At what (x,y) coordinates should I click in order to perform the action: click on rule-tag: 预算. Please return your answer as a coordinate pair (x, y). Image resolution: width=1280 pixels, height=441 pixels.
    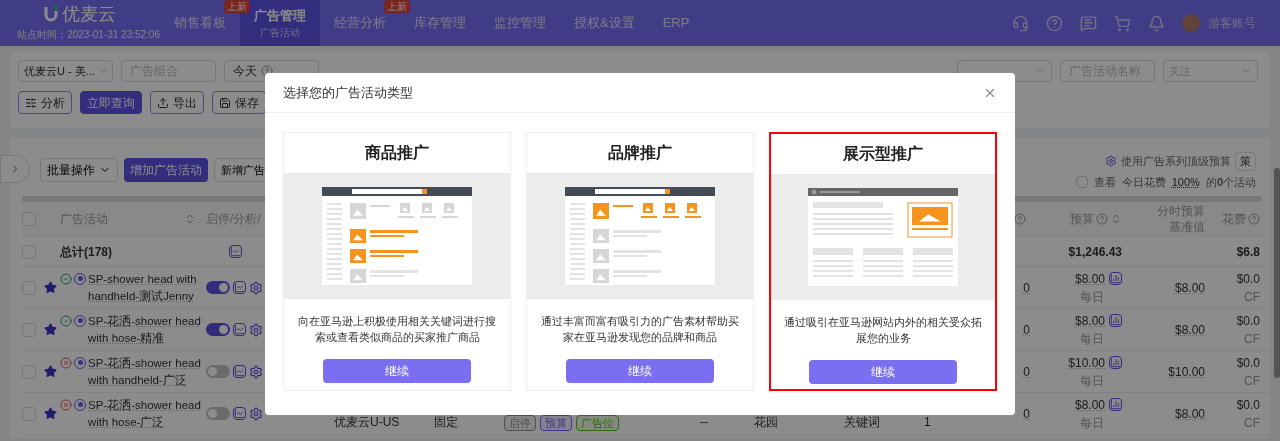
    Looking at the image, I should click on (556, 423).